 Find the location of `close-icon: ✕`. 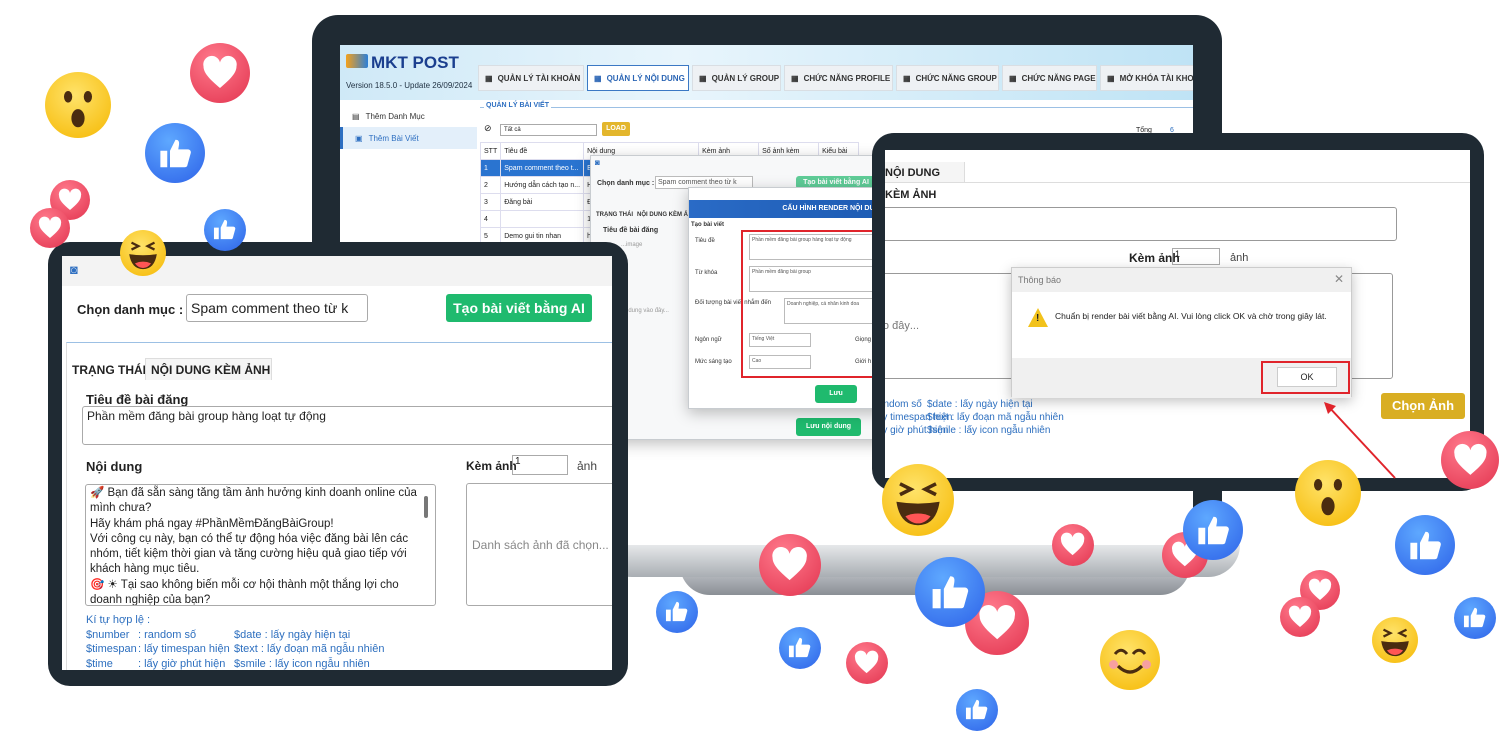

close-icon: ✕ is located at coordinates (1339, 279).